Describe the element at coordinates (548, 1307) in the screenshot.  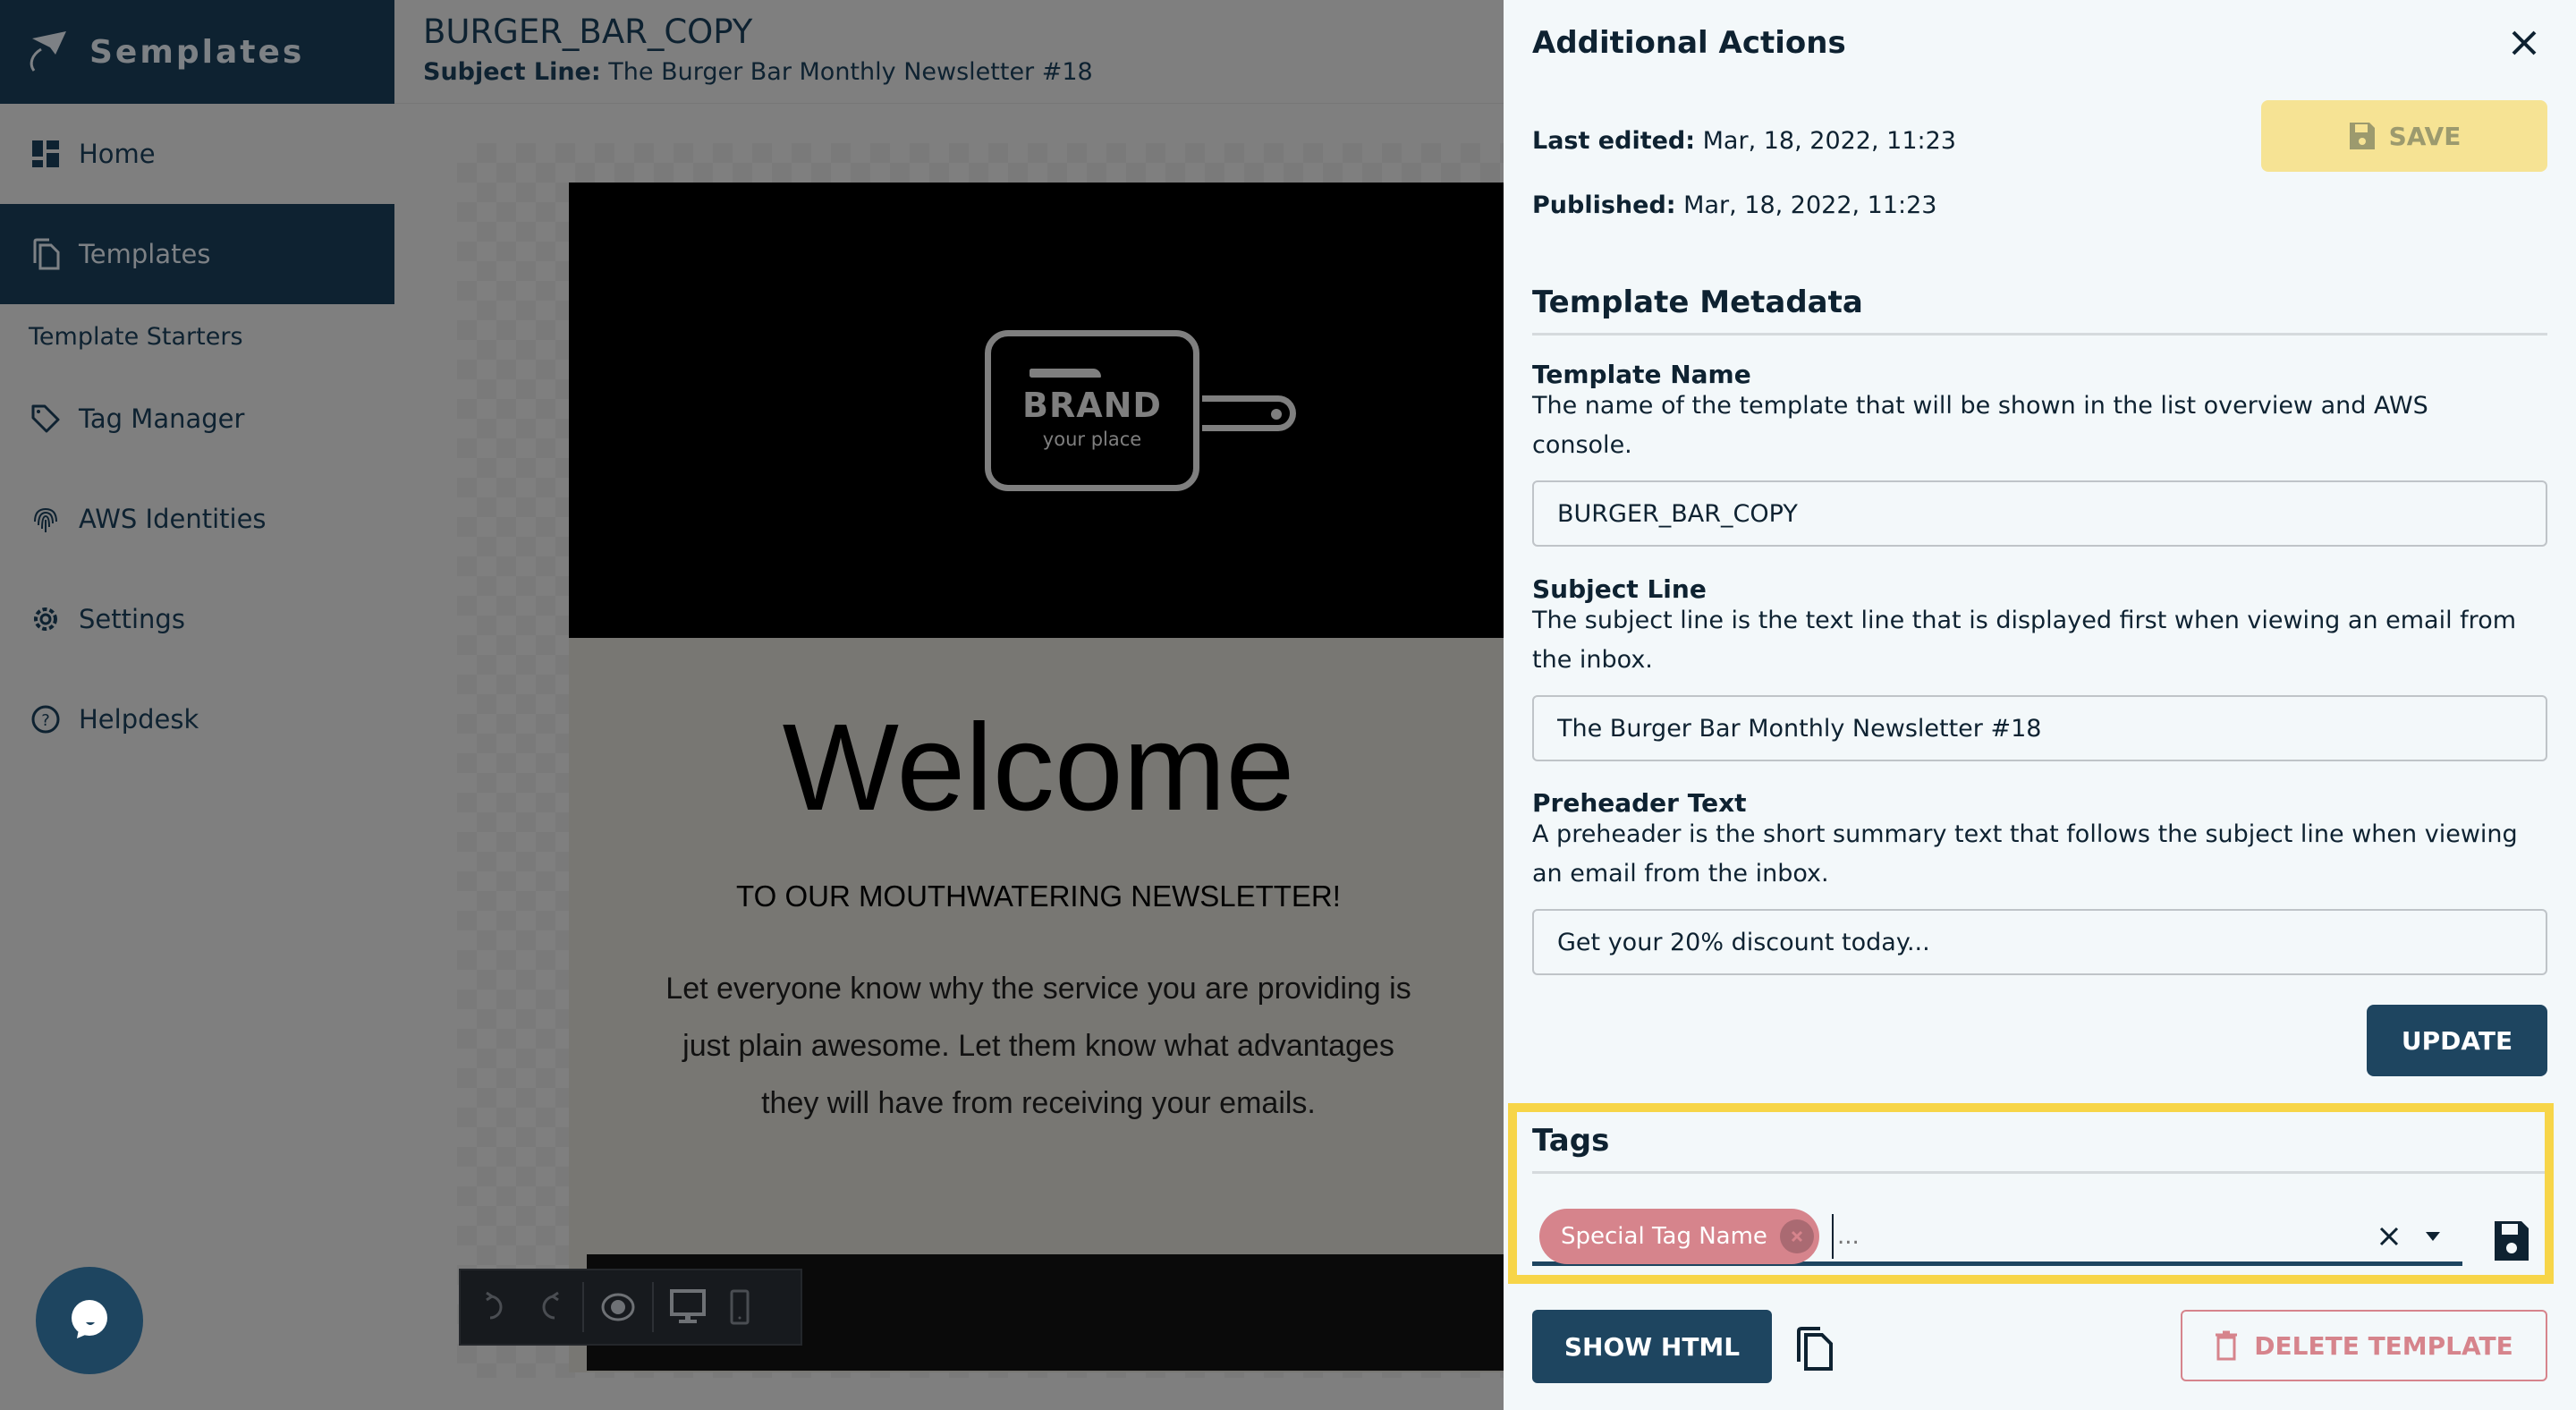
I see `redo-icon` at that location.